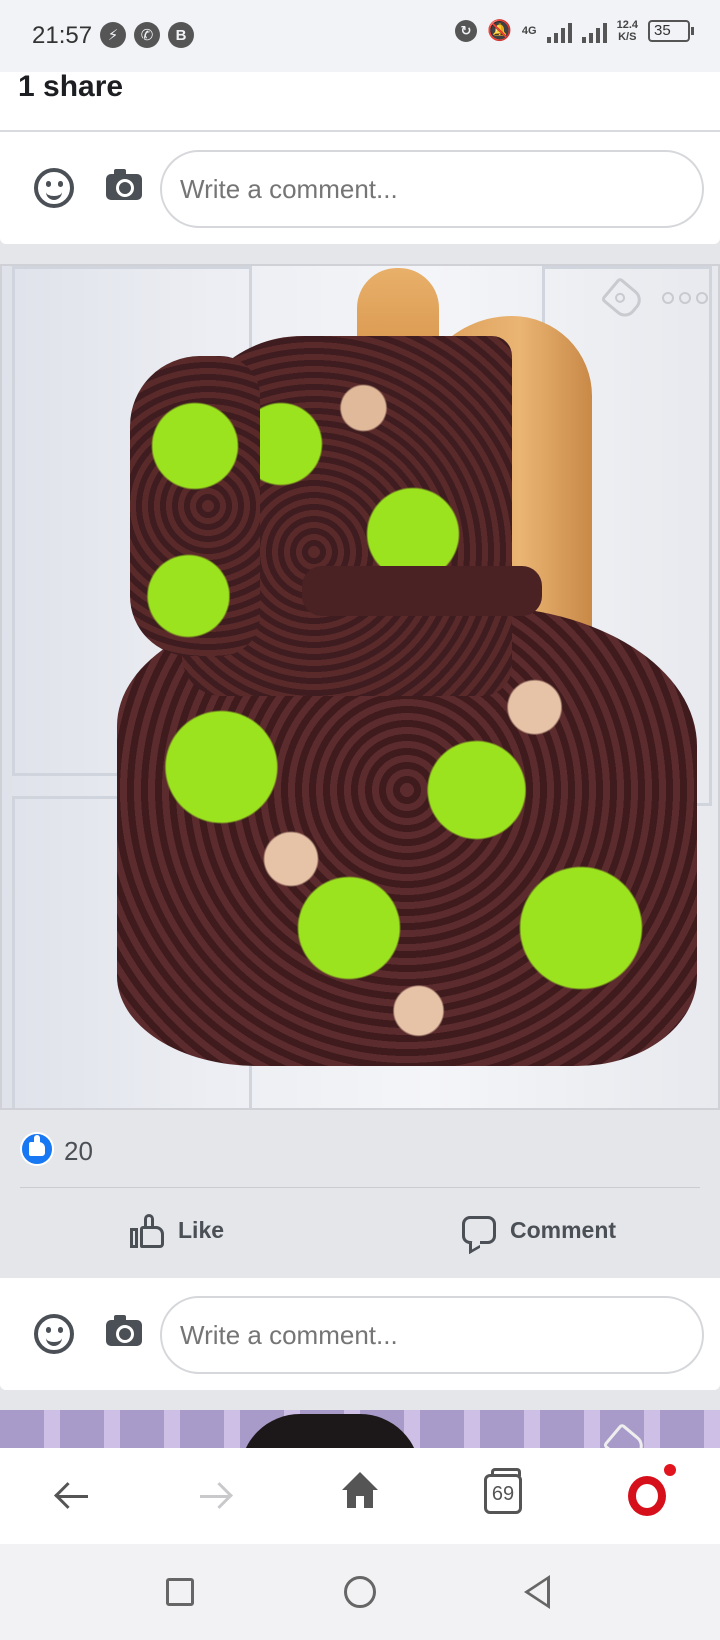  Describe the element at coordinates (647, 1496) in the screenshot. I see `opera-menu-icon` at that location.